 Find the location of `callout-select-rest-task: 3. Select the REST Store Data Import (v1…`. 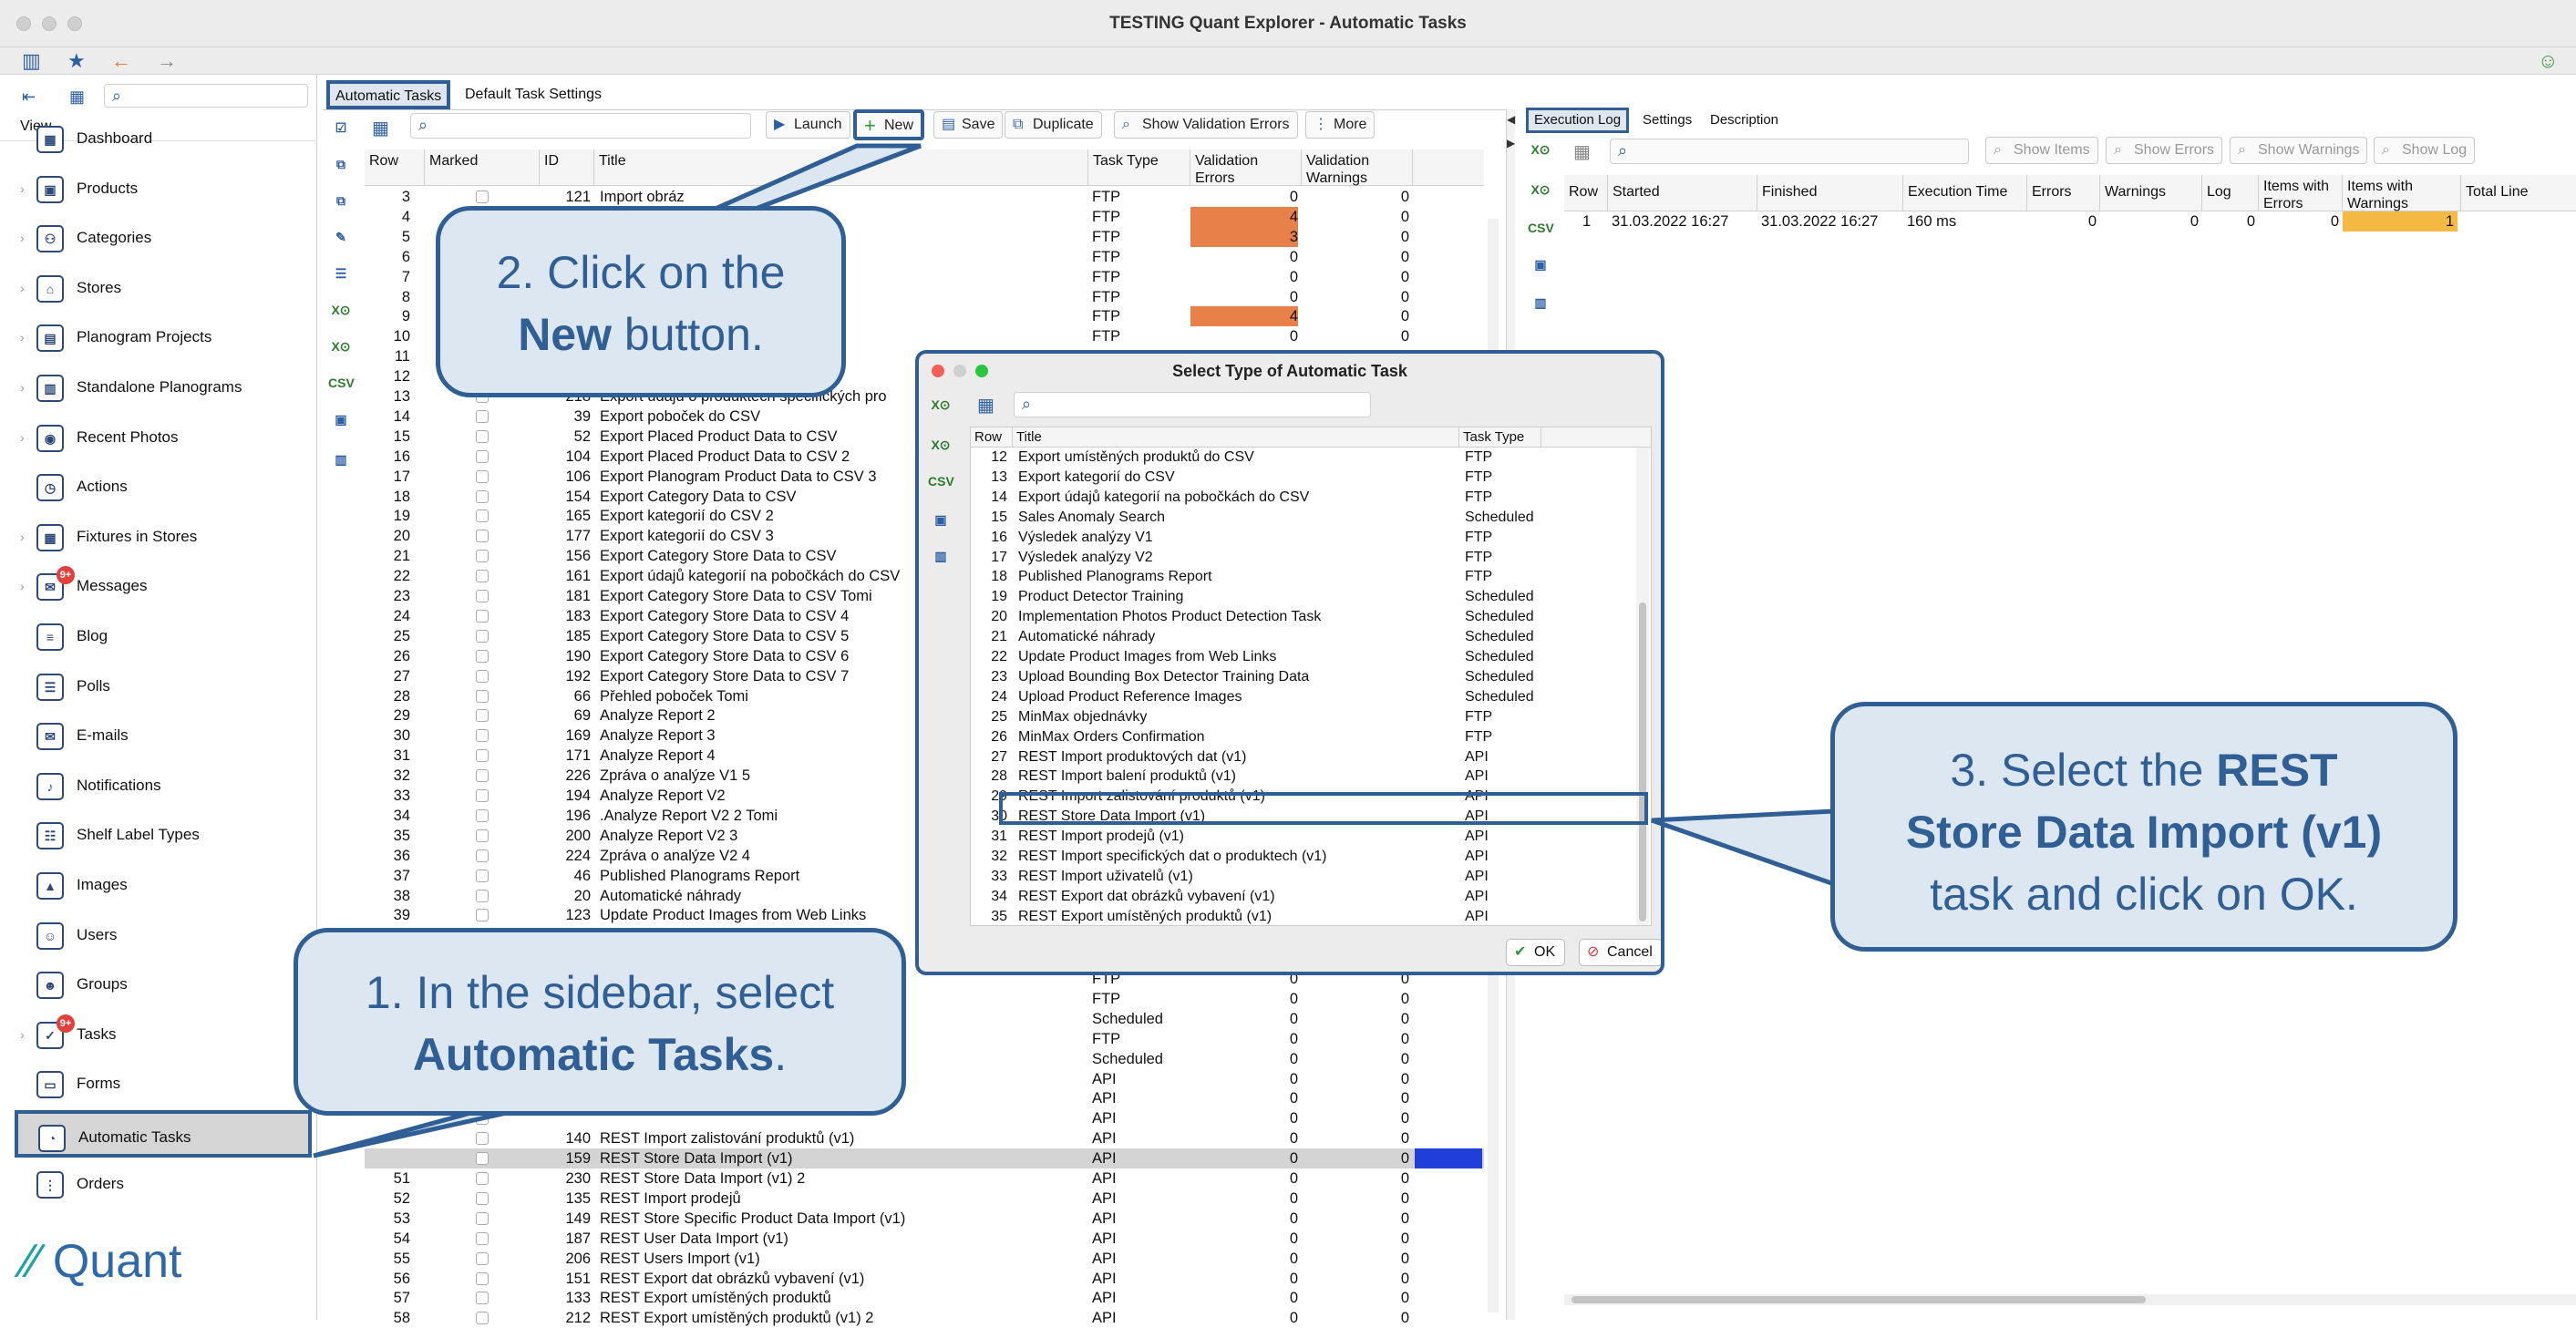

callout-select-rest-task: 3. Select the REST Store Data Import (v1… is located at coordinates (2144, 827).